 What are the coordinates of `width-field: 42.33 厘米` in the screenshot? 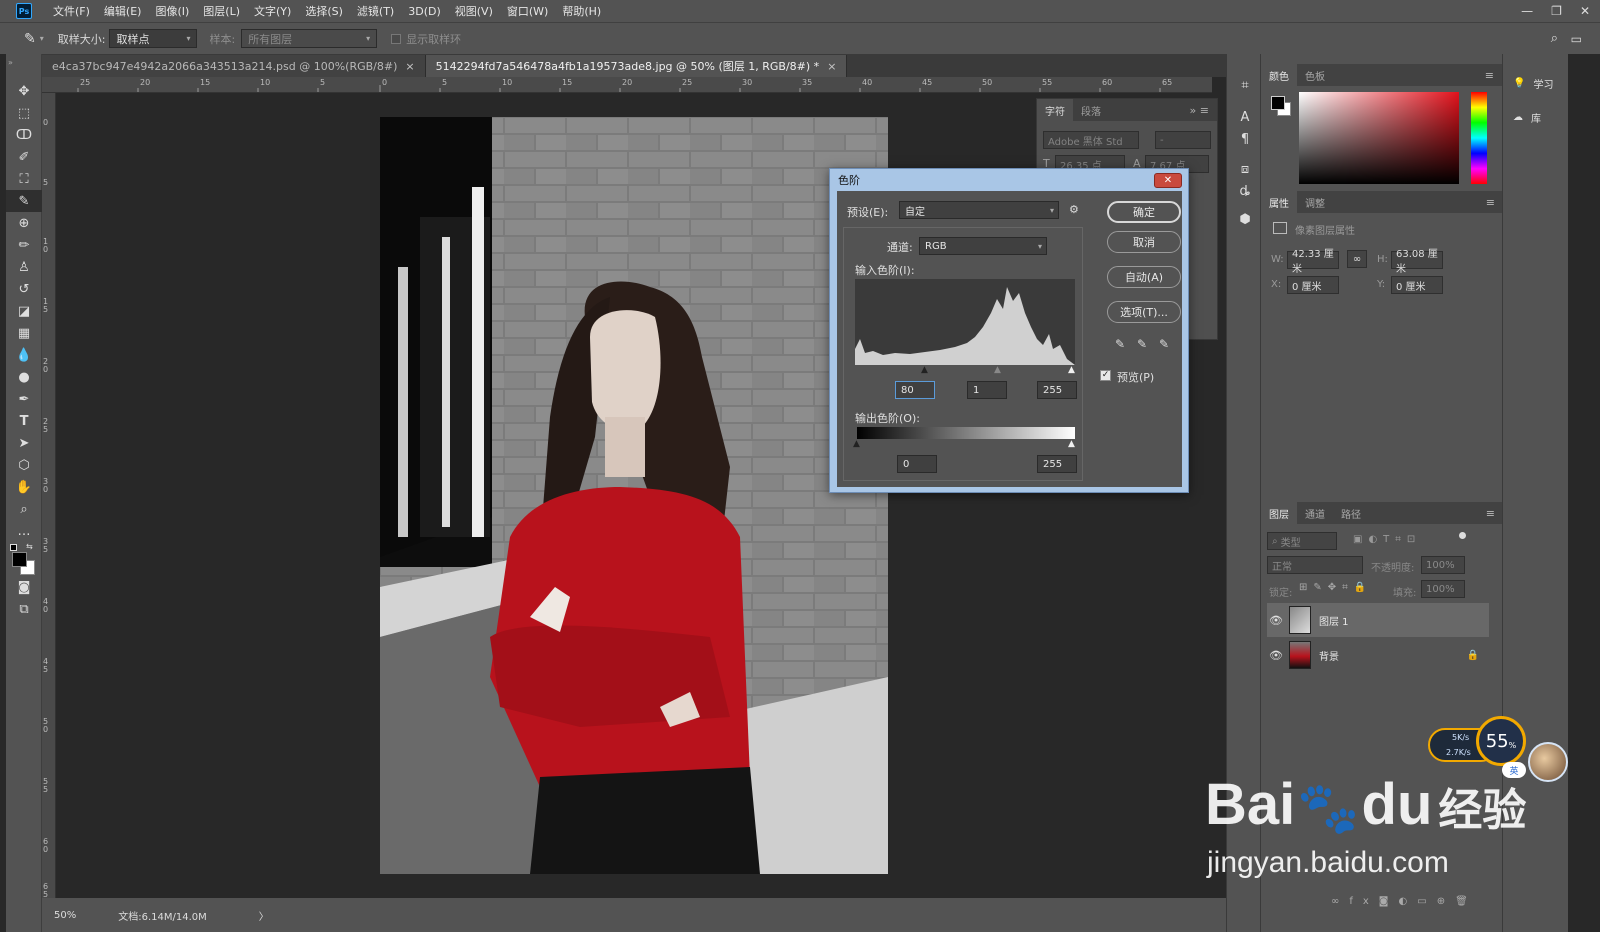 It's located at (1313, 262).